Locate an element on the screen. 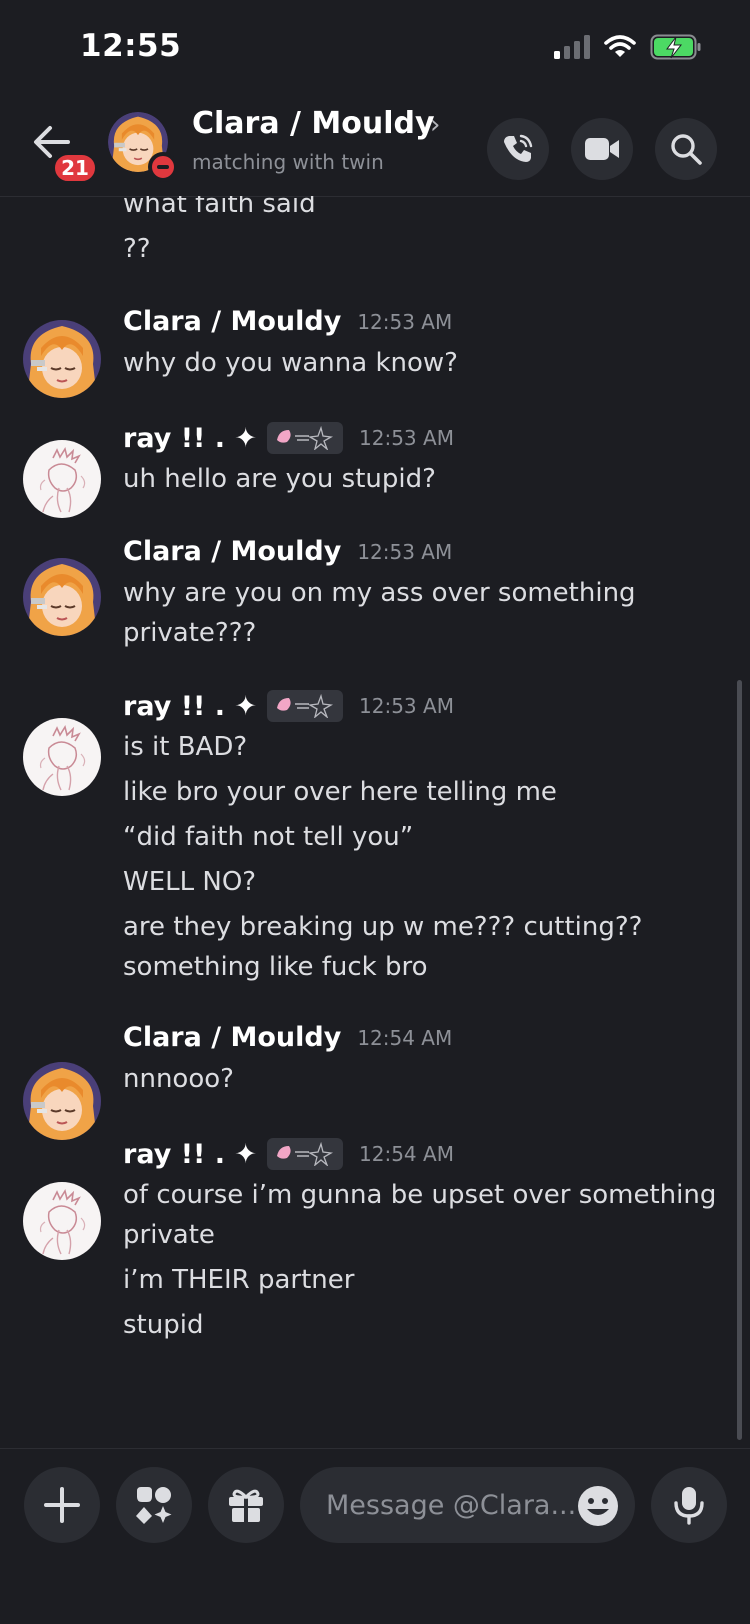 The height and width of the screenshot is (1624, 750). video-call-button is located at coordinates (602, 149).